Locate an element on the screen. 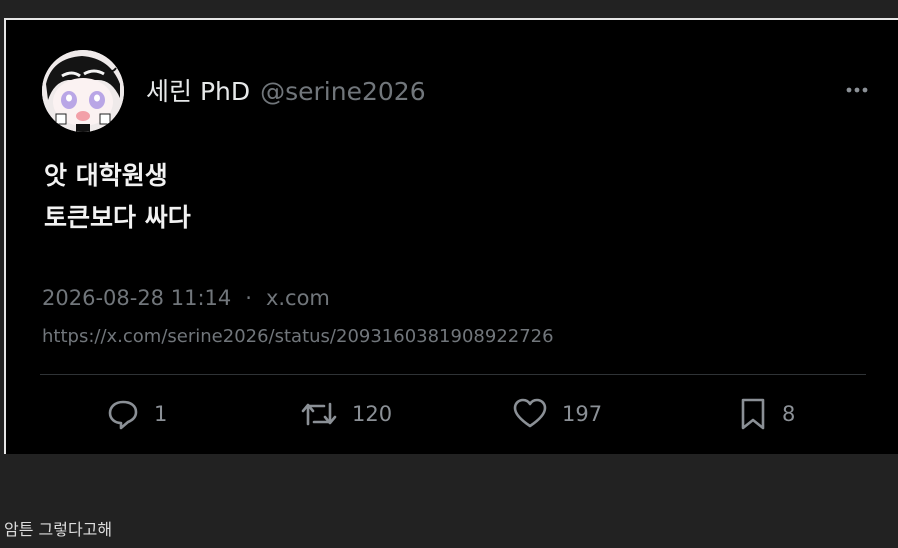 The width and height of the screenshot is (898, 548). like-button: 197 is located at coordinates (557, 414).